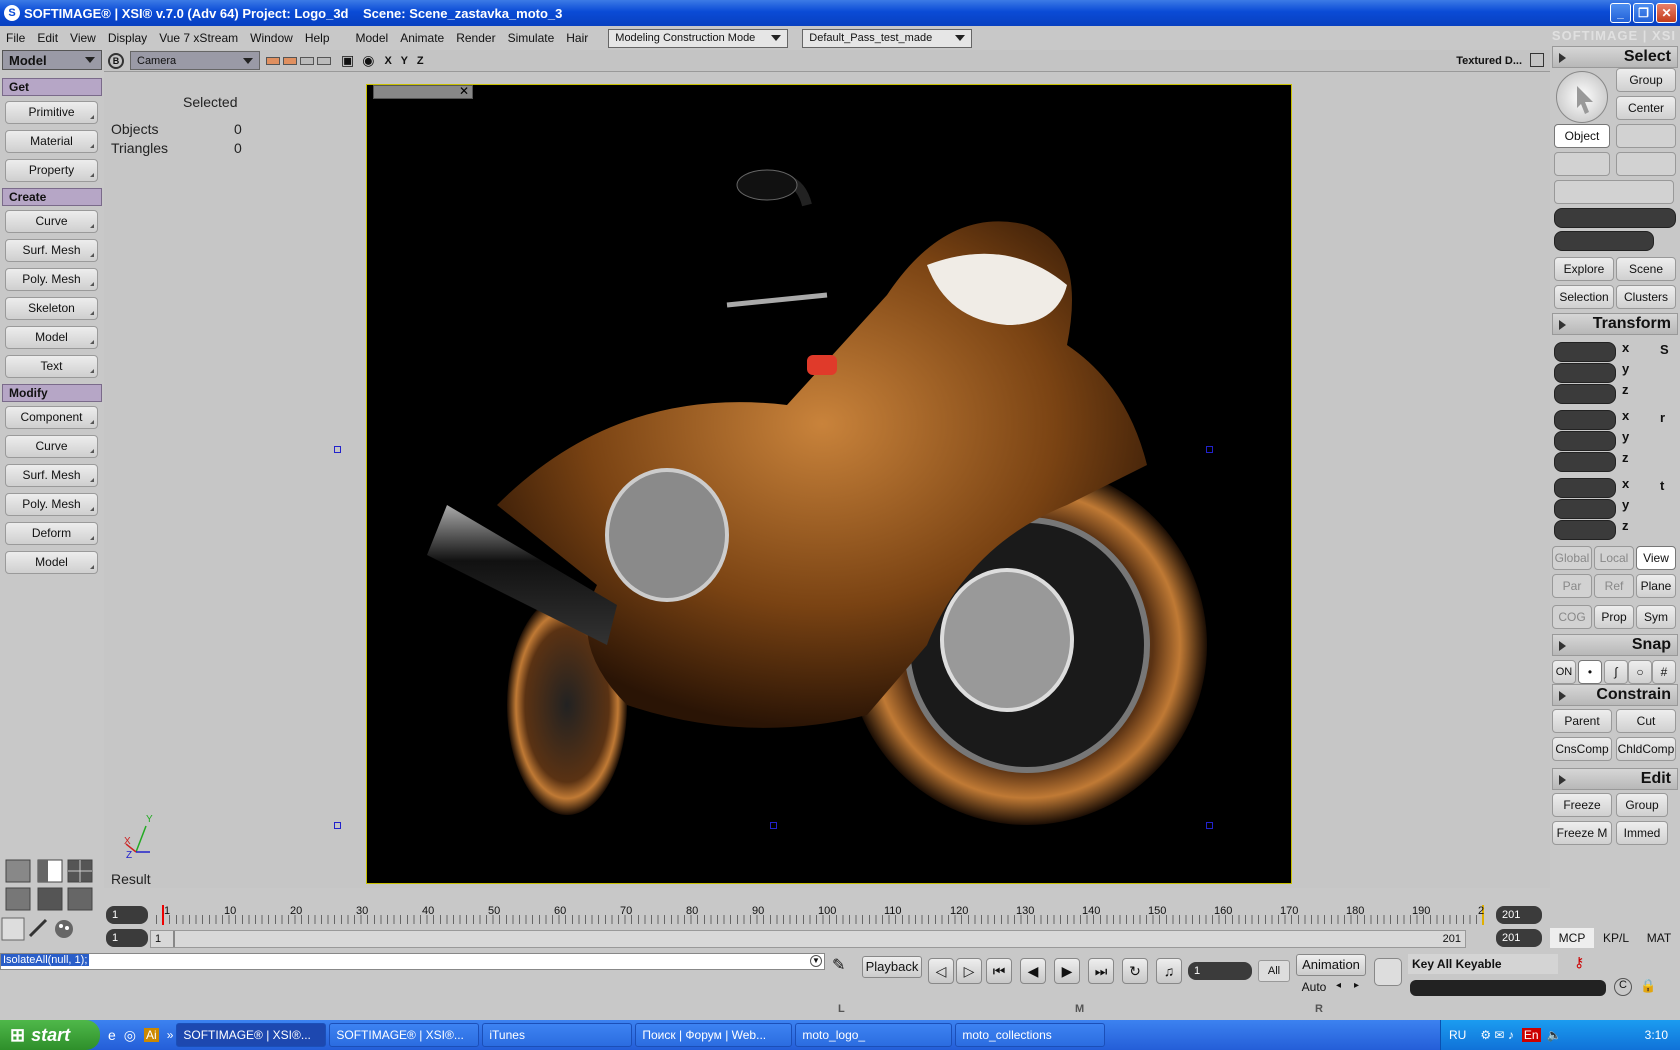 The width and height of the screenshot is (1680, 1050). What do you see at coordinates (1483, 964) in the screenshot?
I see `keying-panel-label: Key All Keyable` at bounding box center [1483, 964].